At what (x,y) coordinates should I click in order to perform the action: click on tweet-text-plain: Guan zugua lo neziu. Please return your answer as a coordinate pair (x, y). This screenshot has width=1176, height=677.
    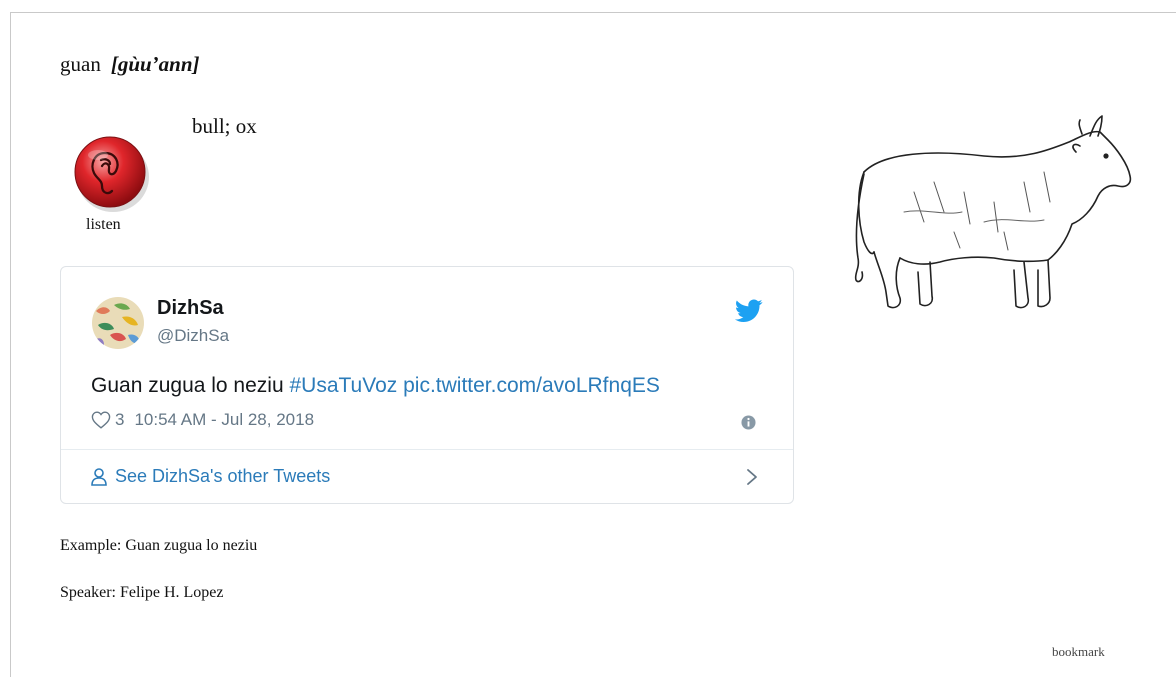
    Looking at the image, I should click on (187, 385).